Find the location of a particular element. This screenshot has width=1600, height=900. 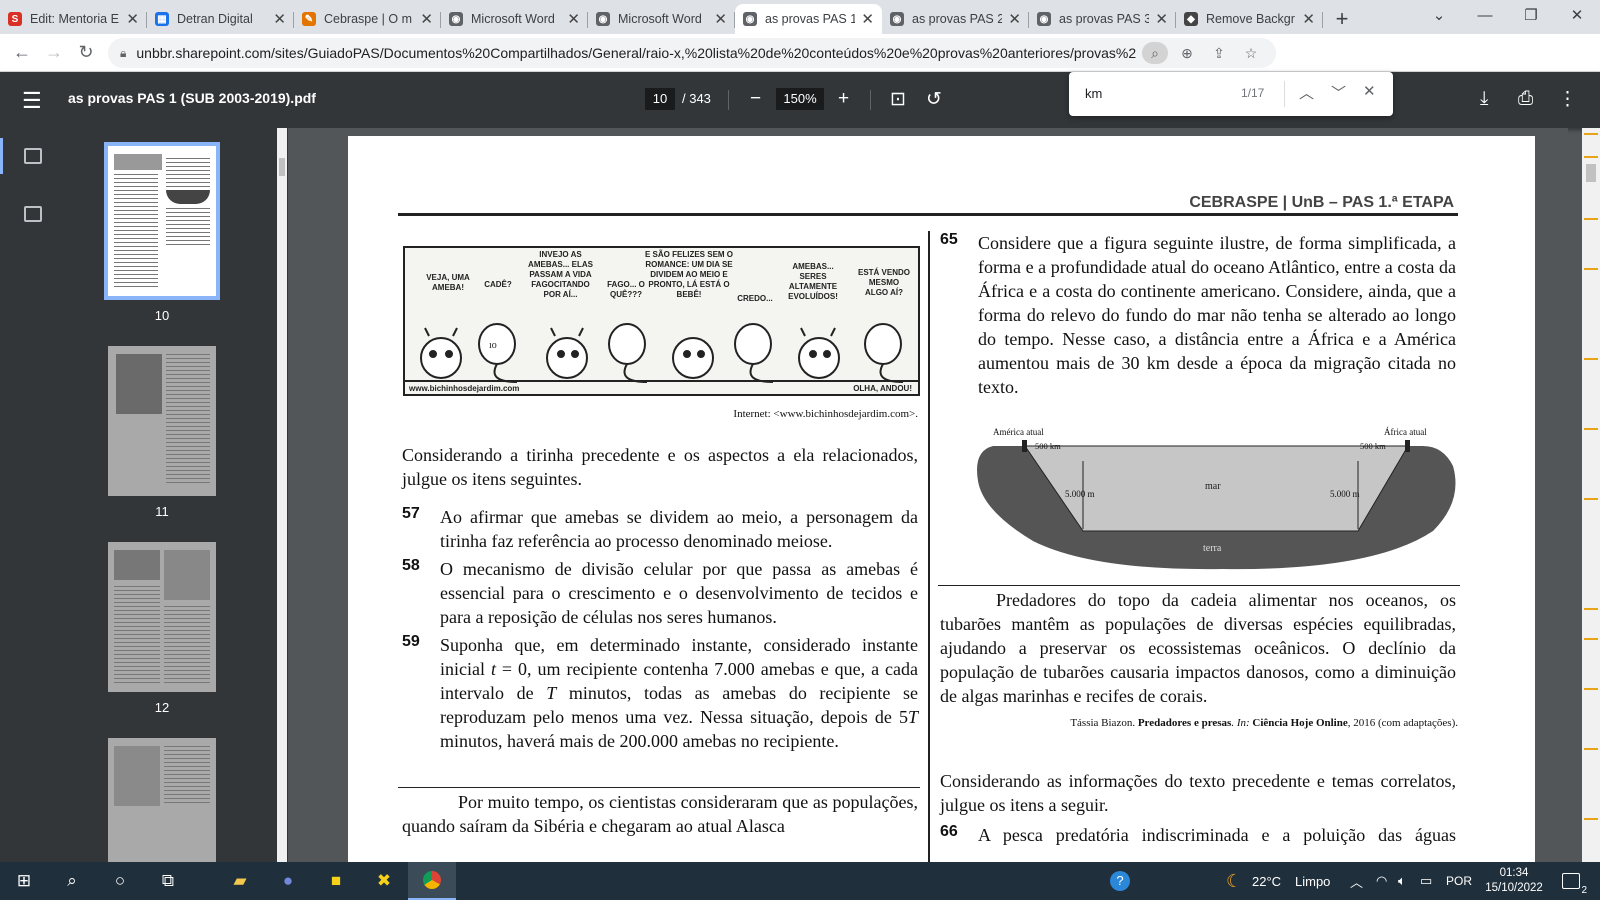

fit-page-icon: ⊡ is located at coordinates (898, 99).